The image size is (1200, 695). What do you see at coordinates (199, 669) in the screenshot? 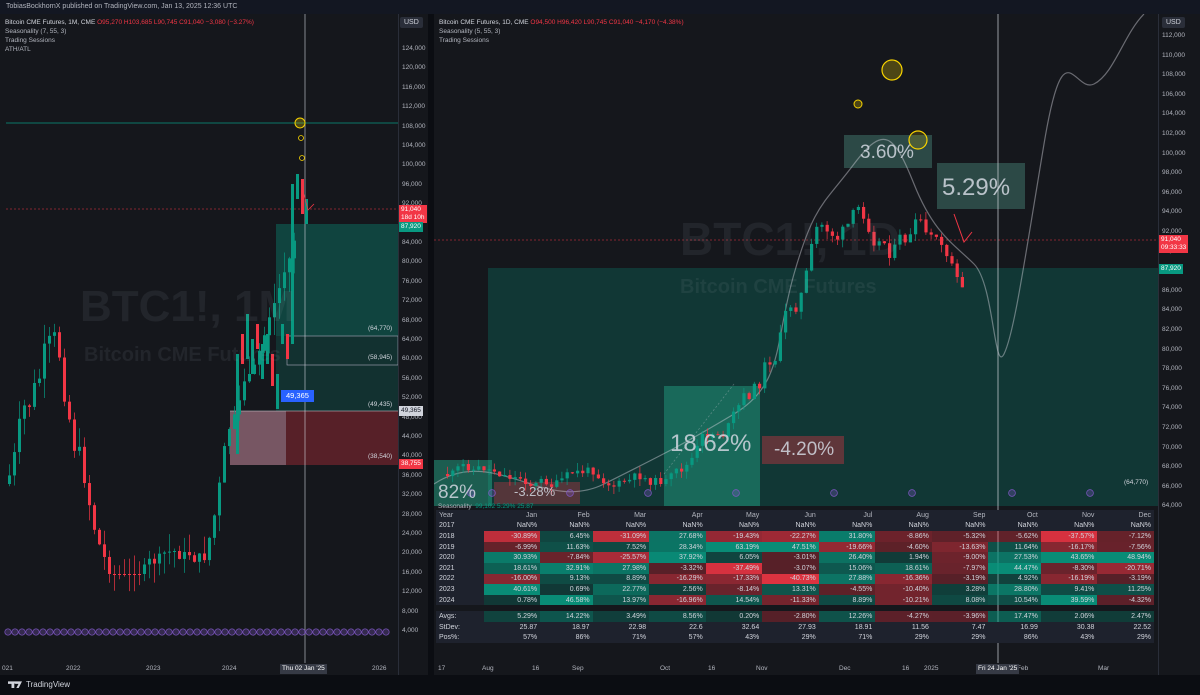
I see `time-axis: 021 2022 2023 2024 2026` at bounding box center [199, 669].